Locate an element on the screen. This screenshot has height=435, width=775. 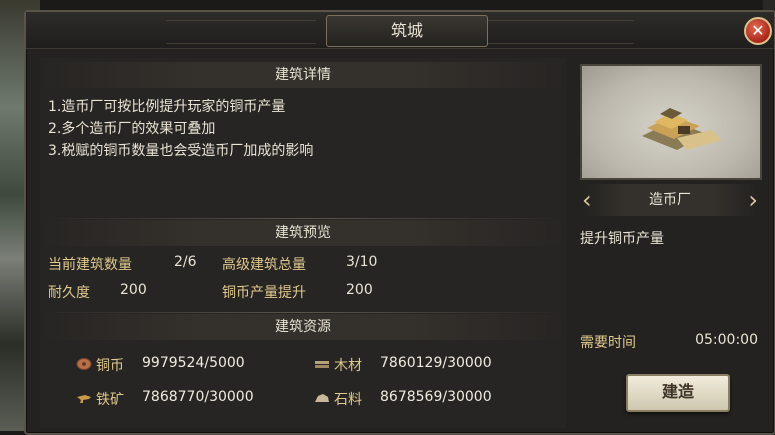
preview-header: 建筑预览 is located at coordinates (303, 233).